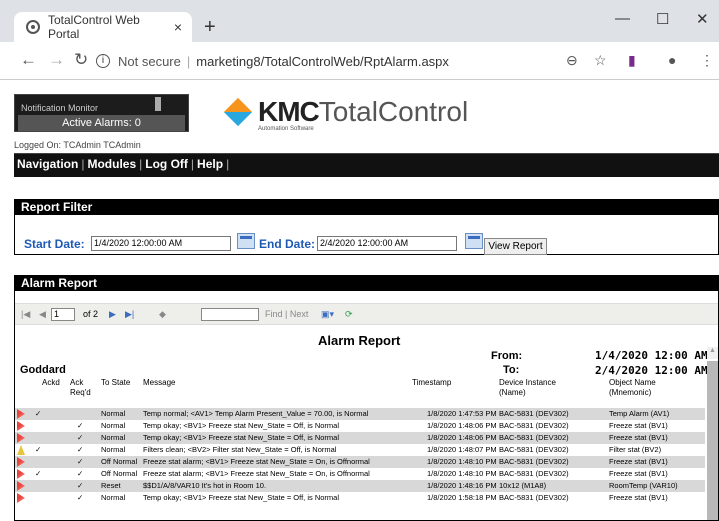  I want to click on site-name: Goddard, so click(43, 370).